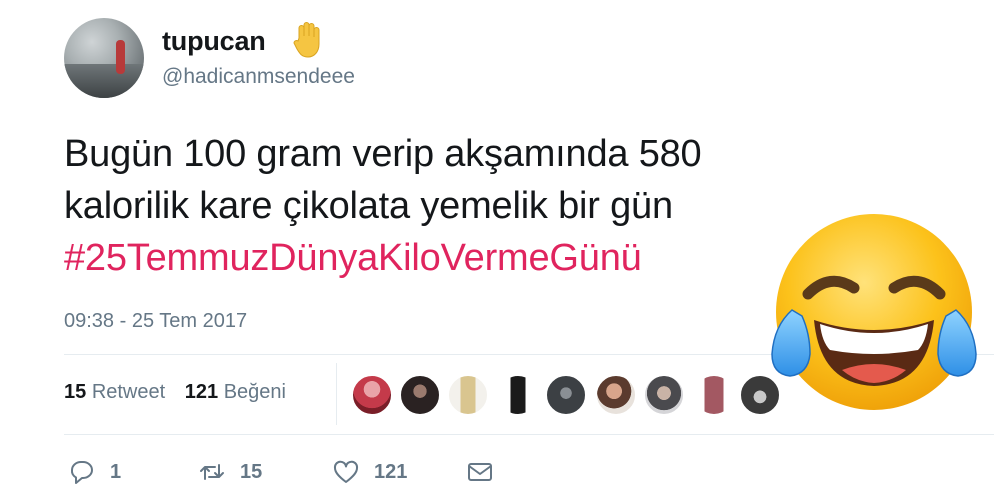  Describe the element at coordinates (251, 471) in the screenshot. I see `retweet-count: 15` at that location.